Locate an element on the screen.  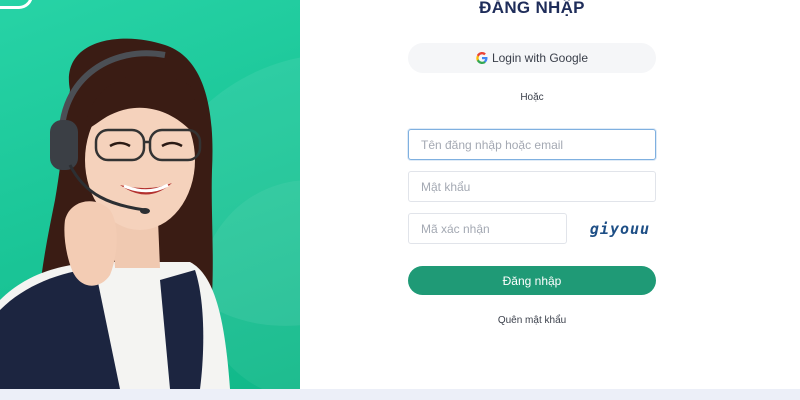
page-title: ĐĂNG NHẬP is located at coordinates (532, 8).